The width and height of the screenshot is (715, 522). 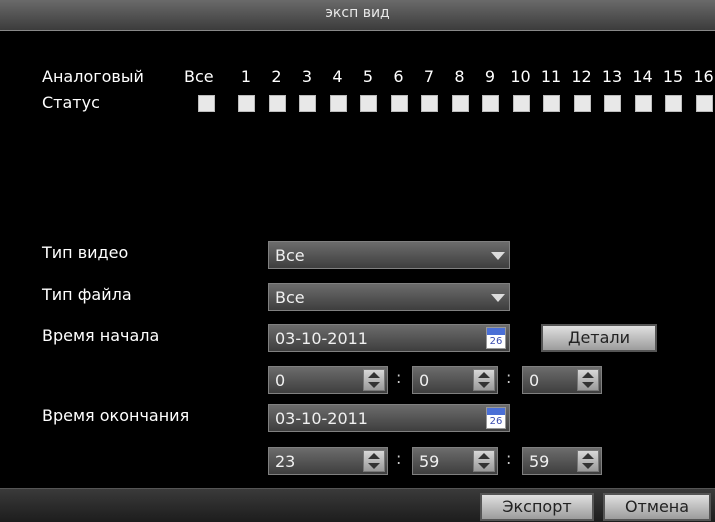 I want to click on file-type-label: Тип файла, so click(x=87, y=294).